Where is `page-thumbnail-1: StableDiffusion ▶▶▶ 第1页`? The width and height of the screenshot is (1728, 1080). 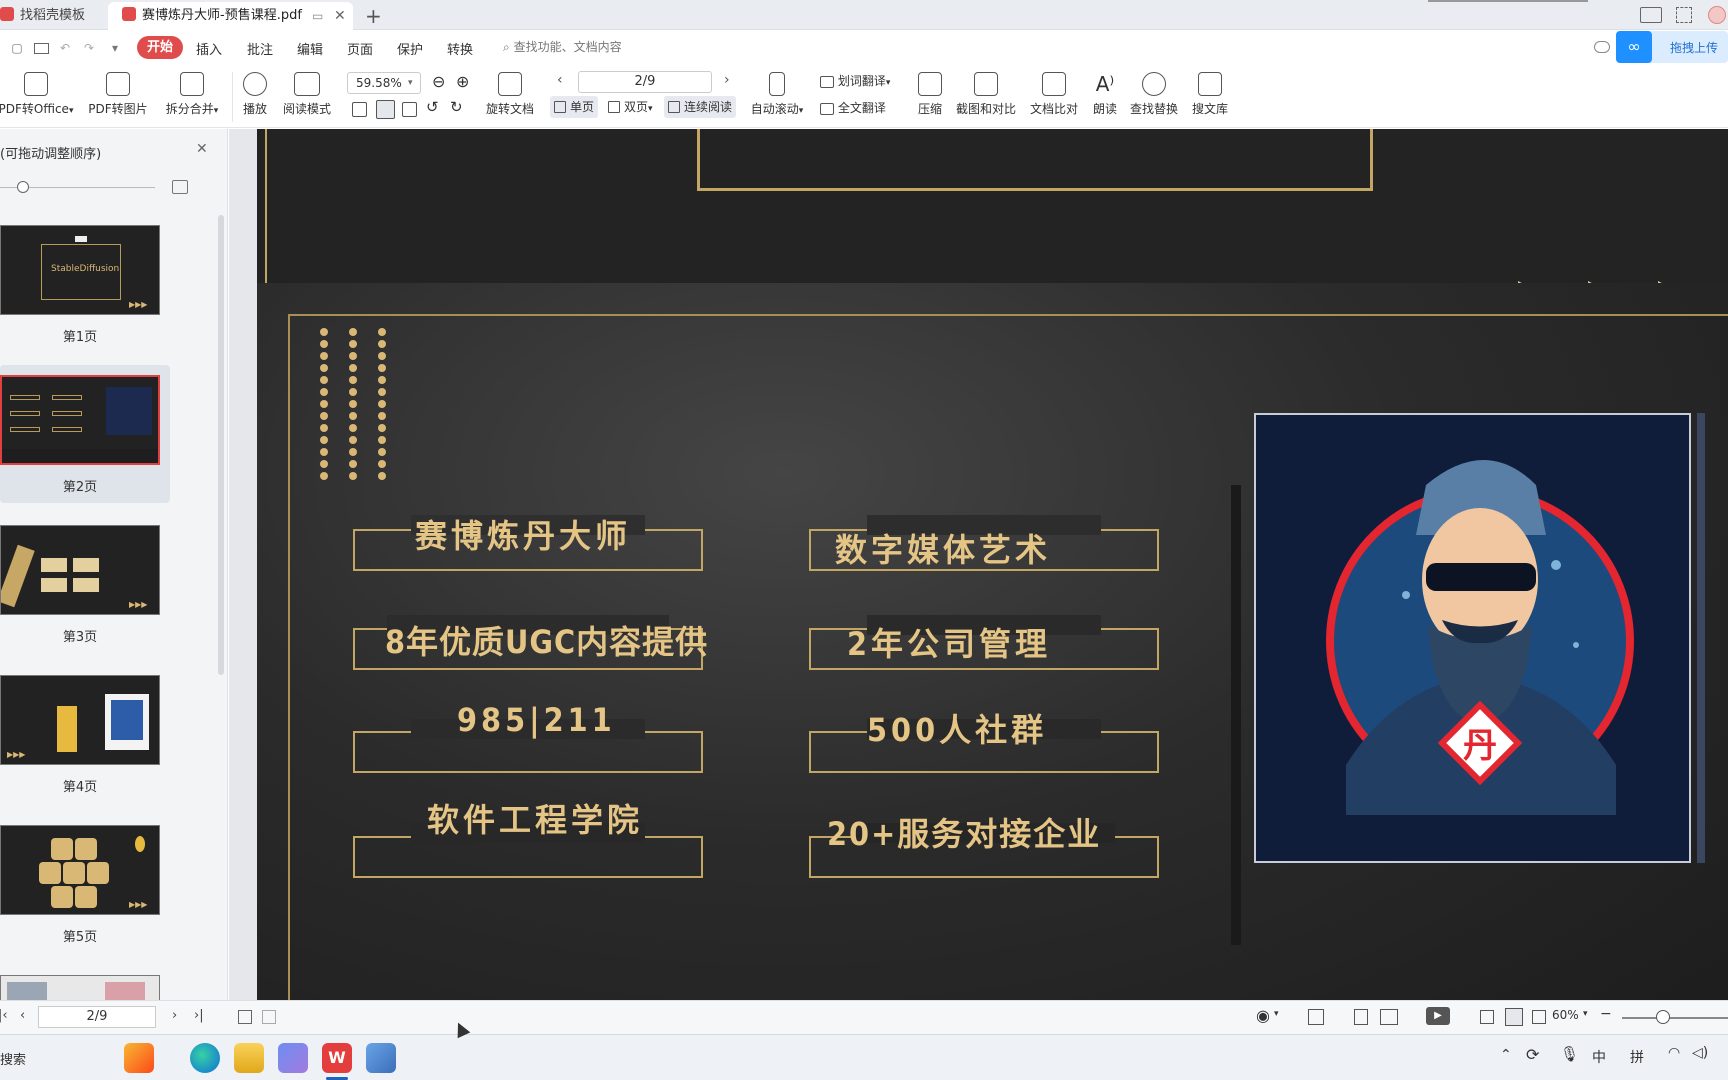 page-thumbnail-1: StableDiffusion ▶▶▶ 第1页 is located at coordinates (85, 284).